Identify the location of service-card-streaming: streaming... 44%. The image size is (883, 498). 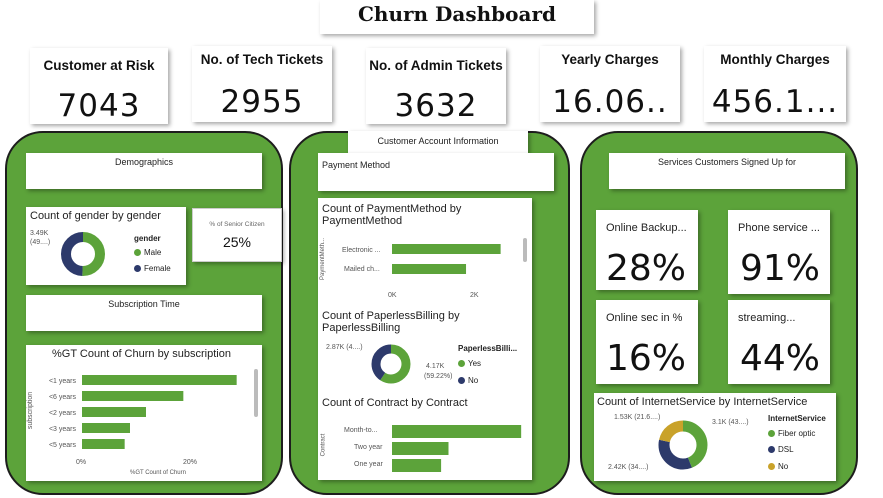
(779, 342).